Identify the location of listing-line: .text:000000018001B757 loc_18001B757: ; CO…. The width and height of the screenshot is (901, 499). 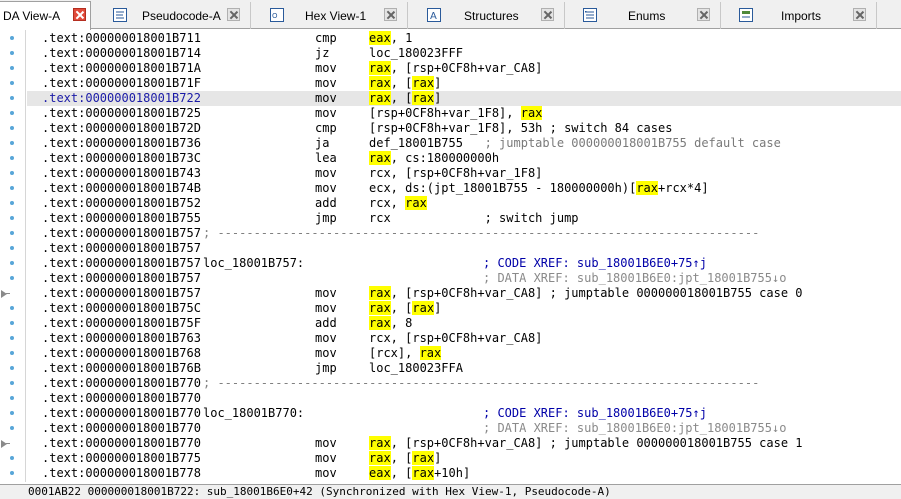
(464, 263).